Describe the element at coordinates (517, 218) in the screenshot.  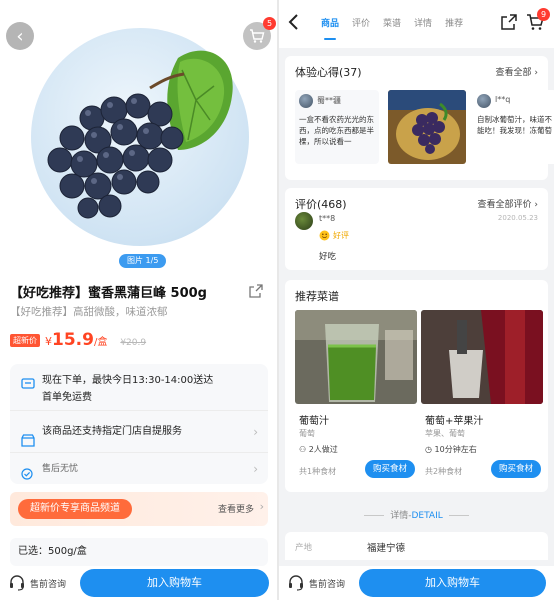
I see `review-date: 2020.05.23` at that location.